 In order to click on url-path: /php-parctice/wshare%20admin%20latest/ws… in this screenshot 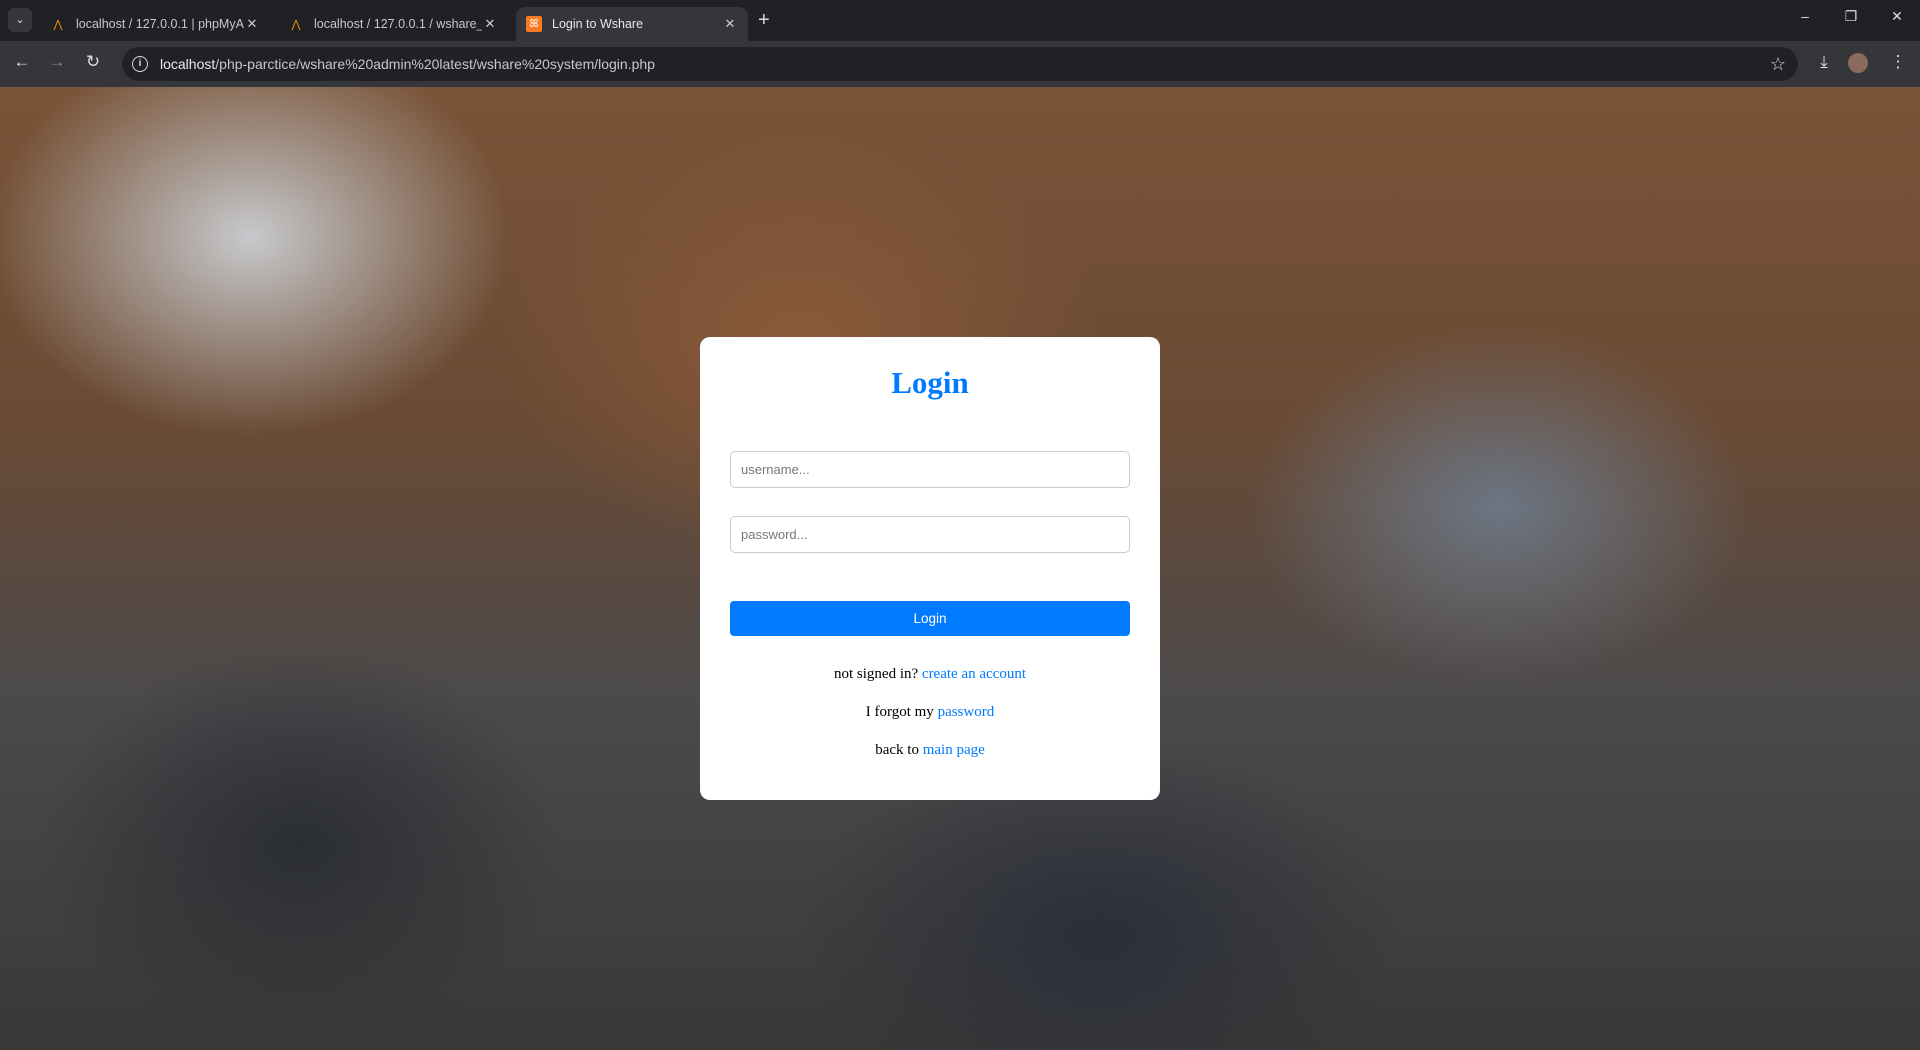, I will do `click(435, 64)`.